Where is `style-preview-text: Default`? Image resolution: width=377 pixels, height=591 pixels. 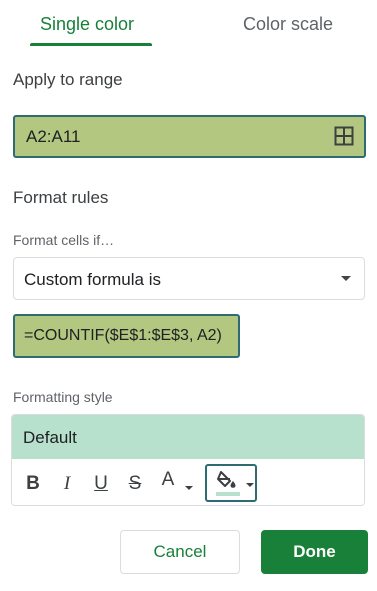 style-preview-text: Default is located at coordinates (50, 437).